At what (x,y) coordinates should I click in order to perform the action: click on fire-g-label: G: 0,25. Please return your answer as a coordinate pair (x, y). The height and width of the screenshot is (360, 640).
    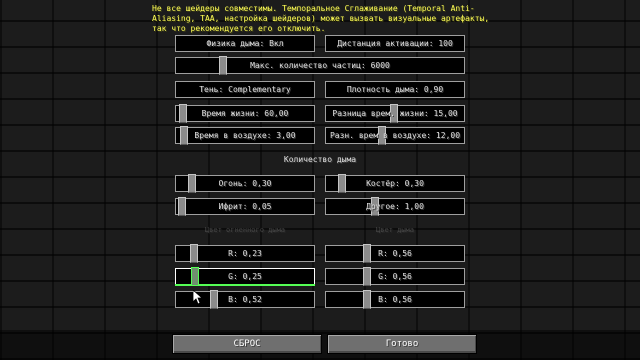
    Looking at the image, I should click on (245, 276).